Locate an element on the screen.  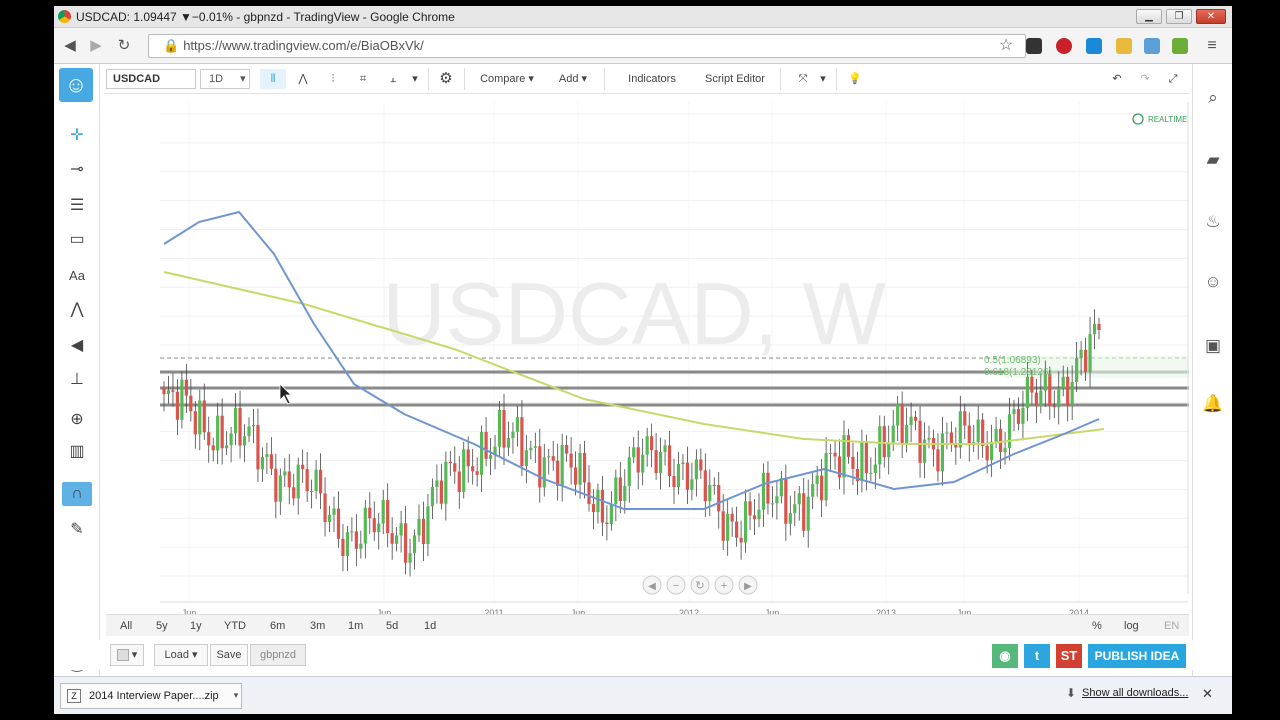
range-6m: 6m is located at coordinates (277, 626).